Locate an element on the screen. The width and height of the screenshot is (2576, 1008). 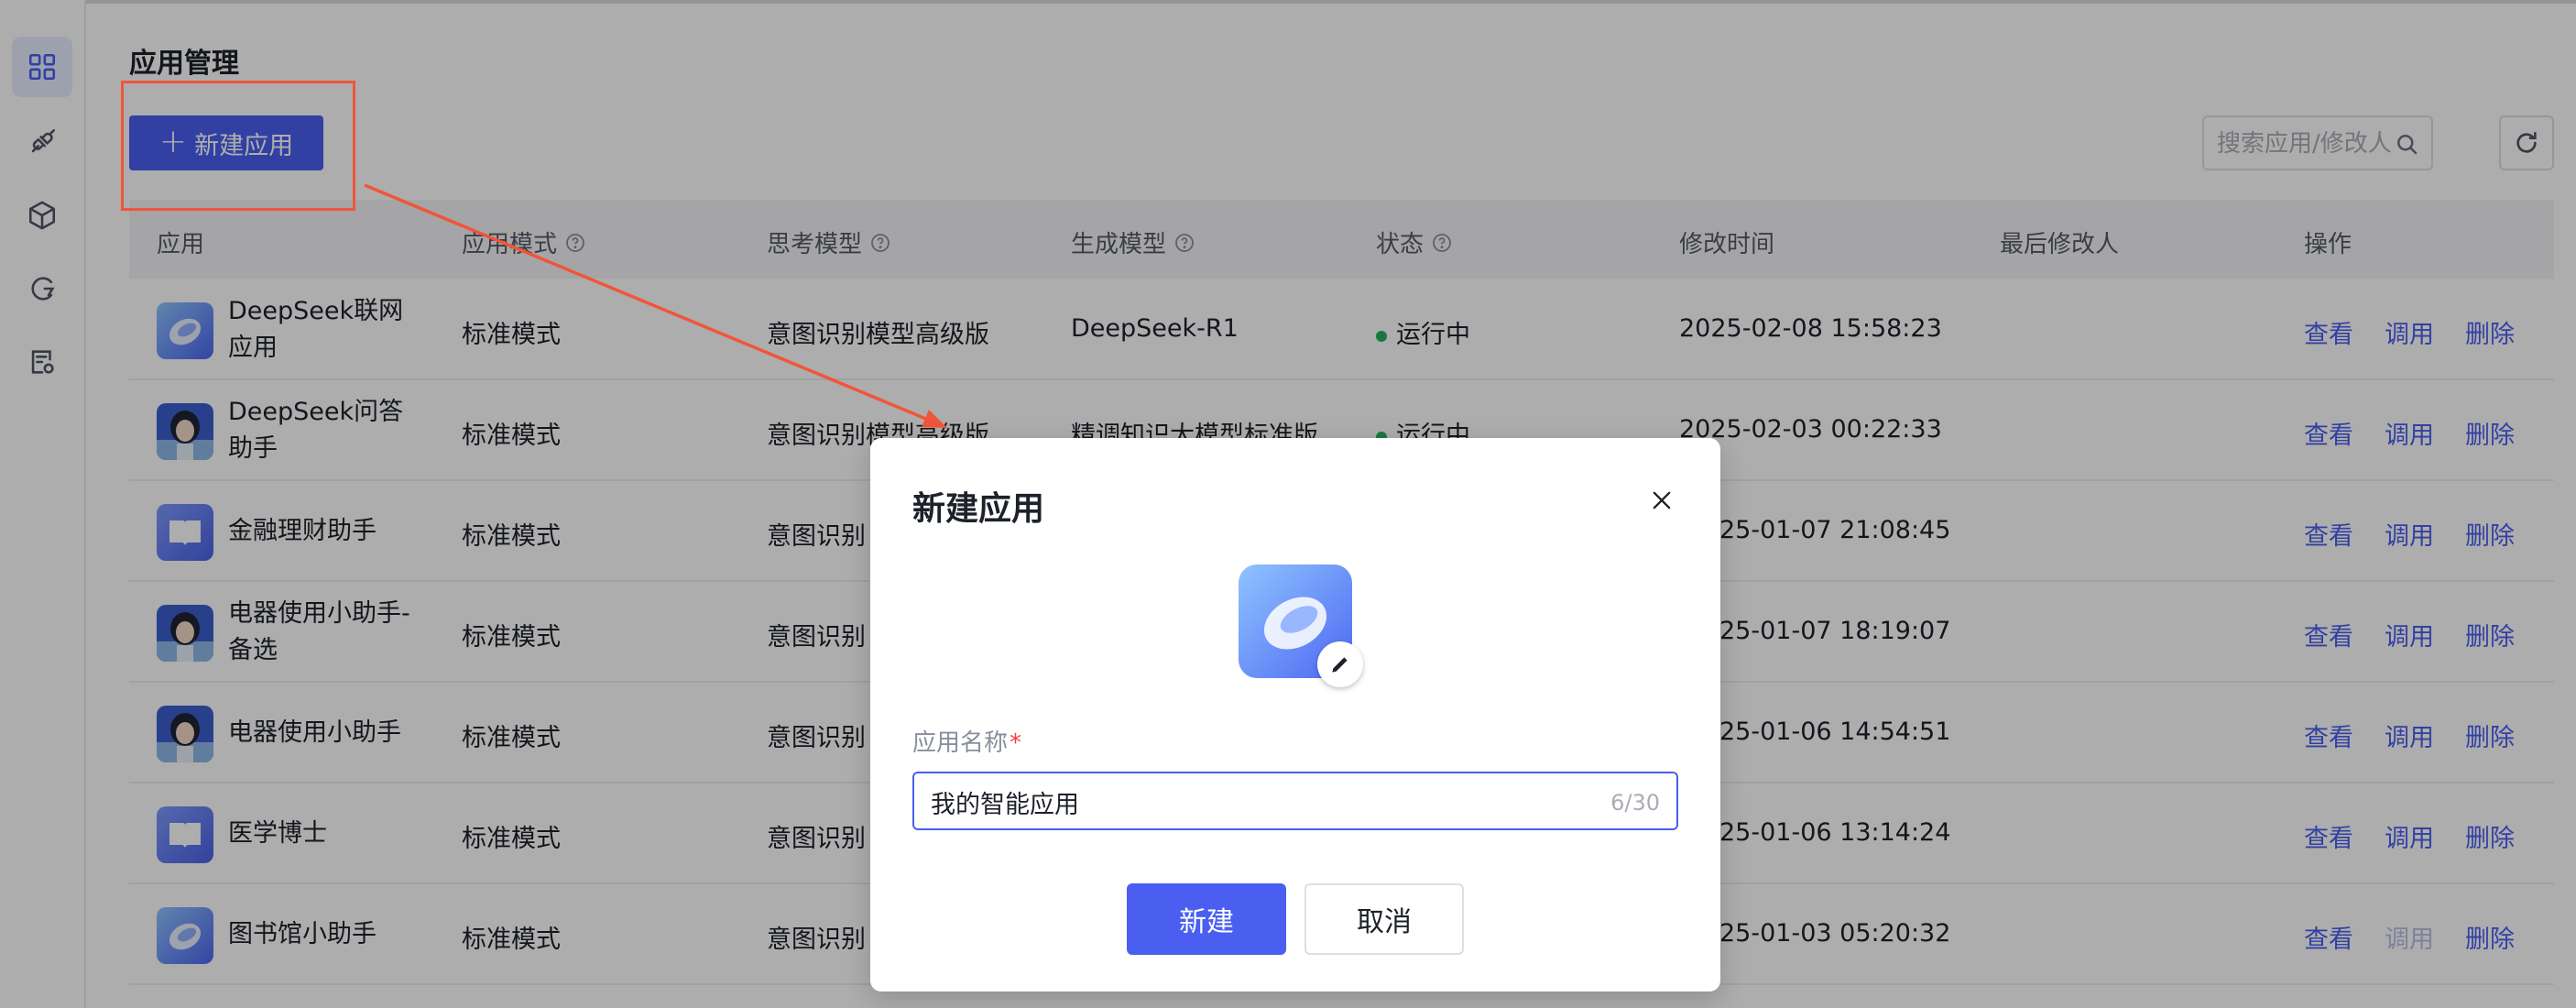
close-icon is located at coordinates (1662, 500).